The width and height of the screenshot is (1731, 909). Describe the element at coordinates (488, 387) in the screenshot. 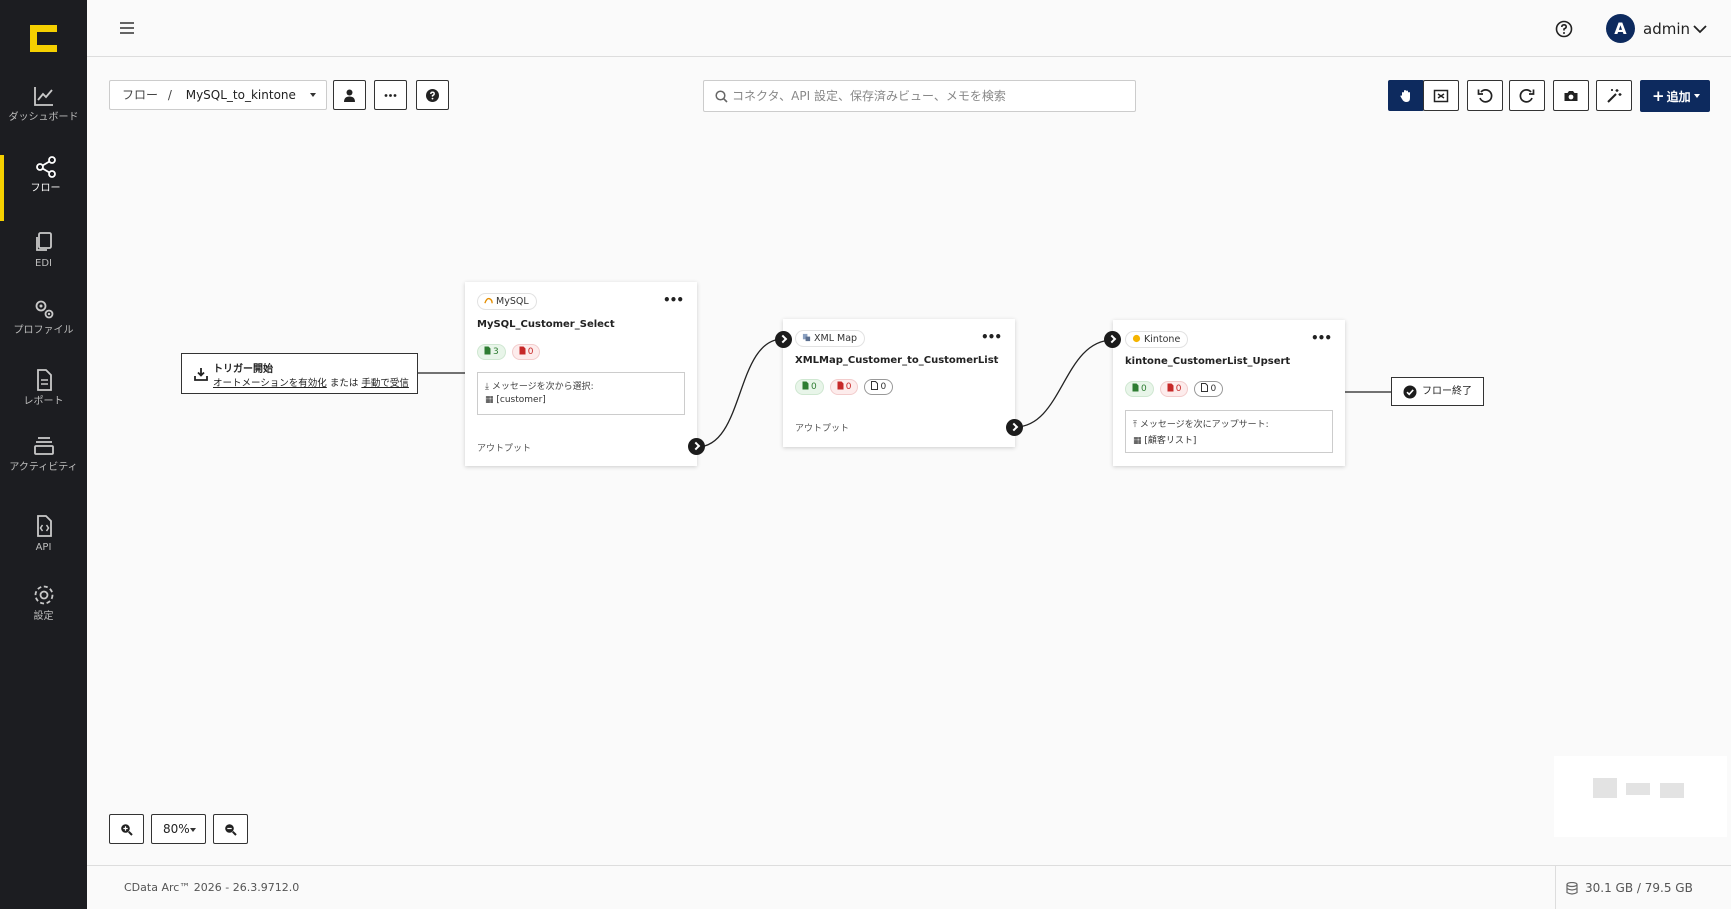

I see `inbox-icon: ⤓` at that location.